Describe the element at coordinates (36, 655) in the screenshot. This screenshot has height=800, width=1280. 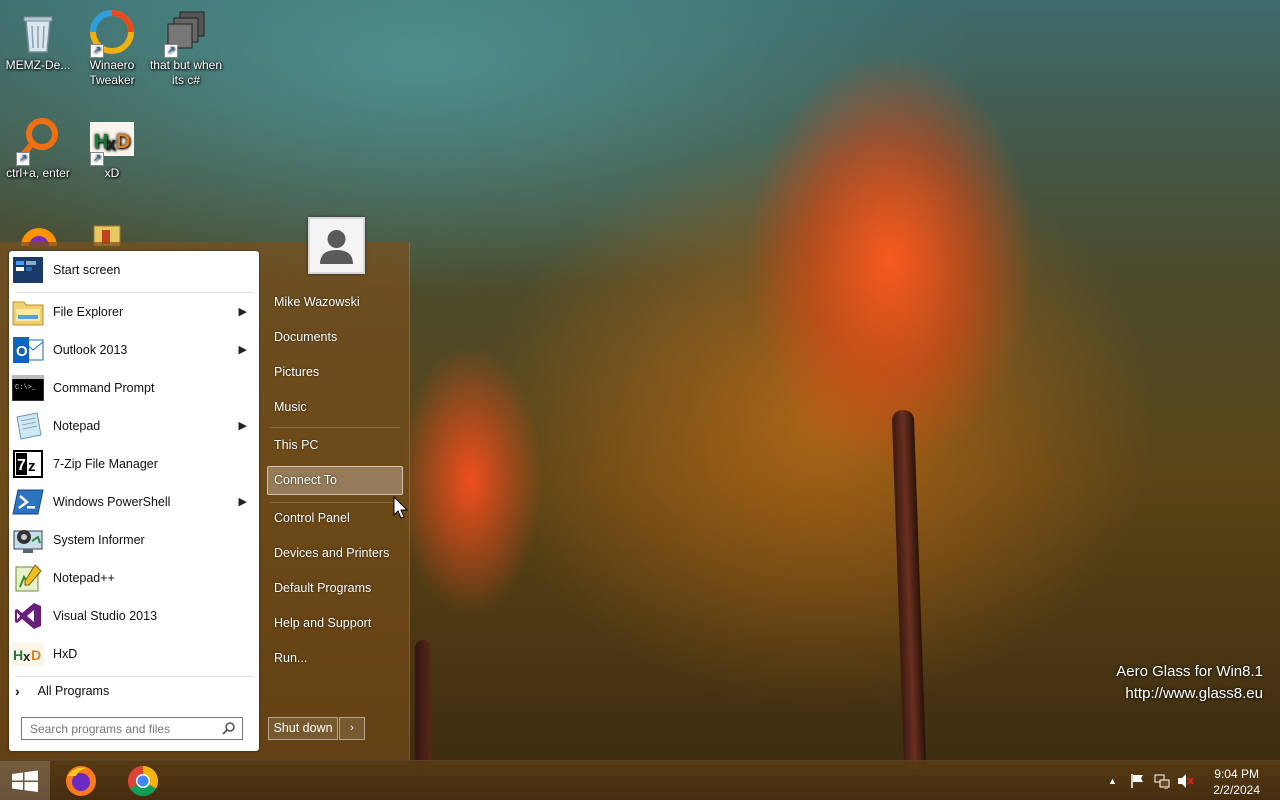
I see `svg-text: D` at that location.